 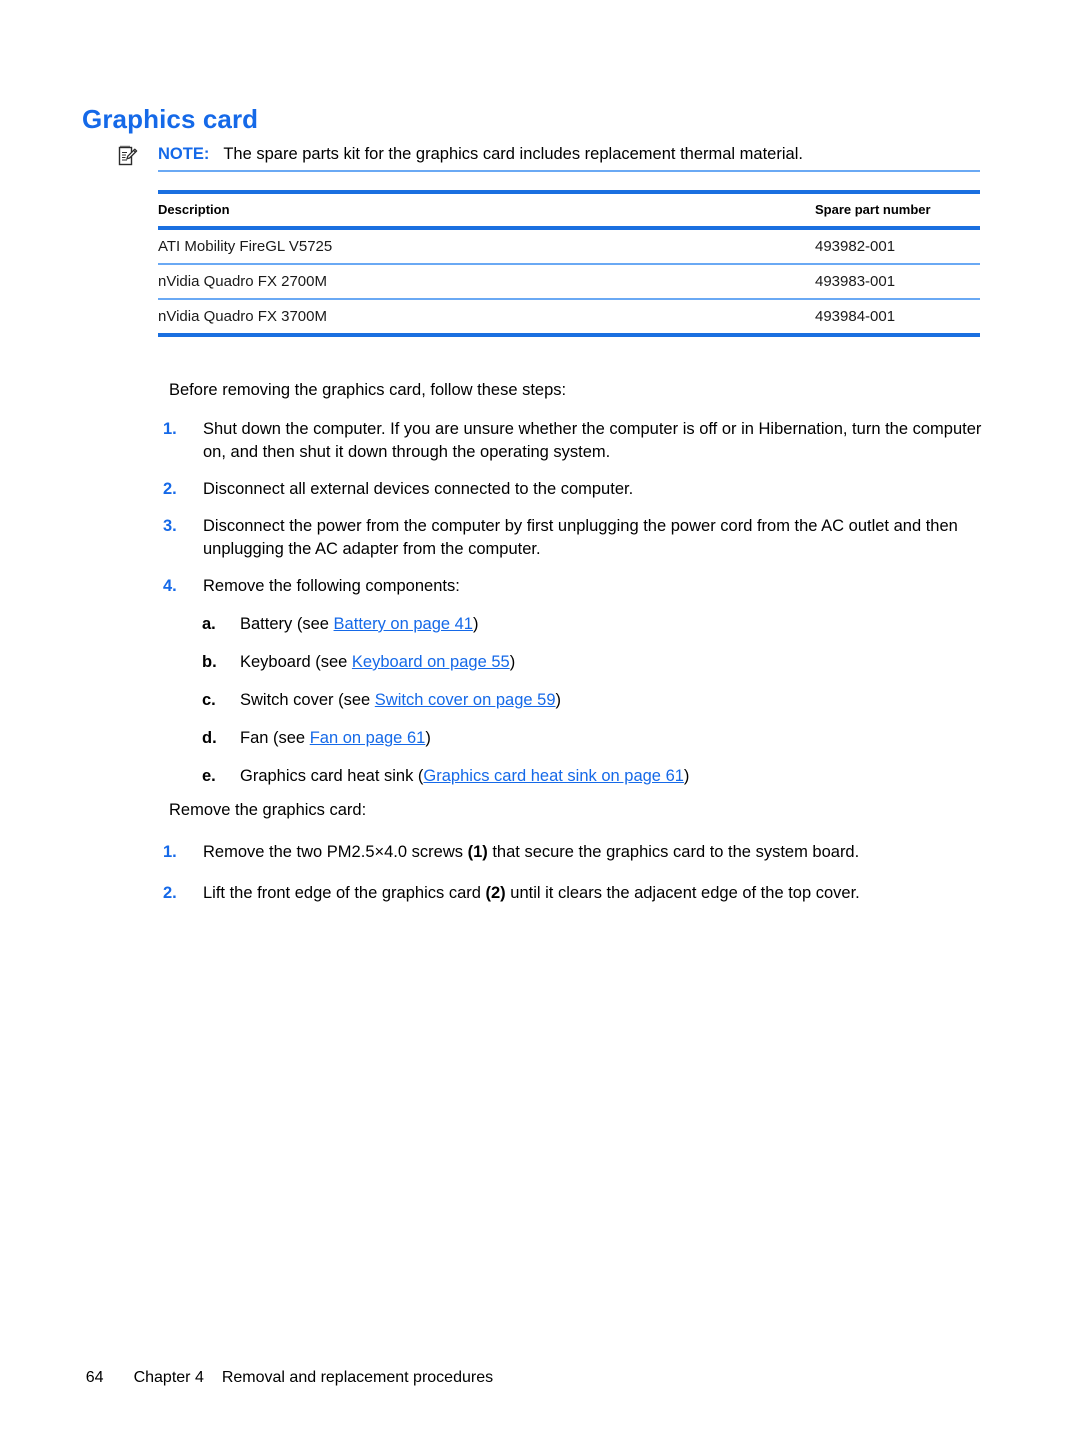 What do you see at coordinates (209, 624) in the screenshot?
I see `list-marker: a.` at bounding box center [209, 624].